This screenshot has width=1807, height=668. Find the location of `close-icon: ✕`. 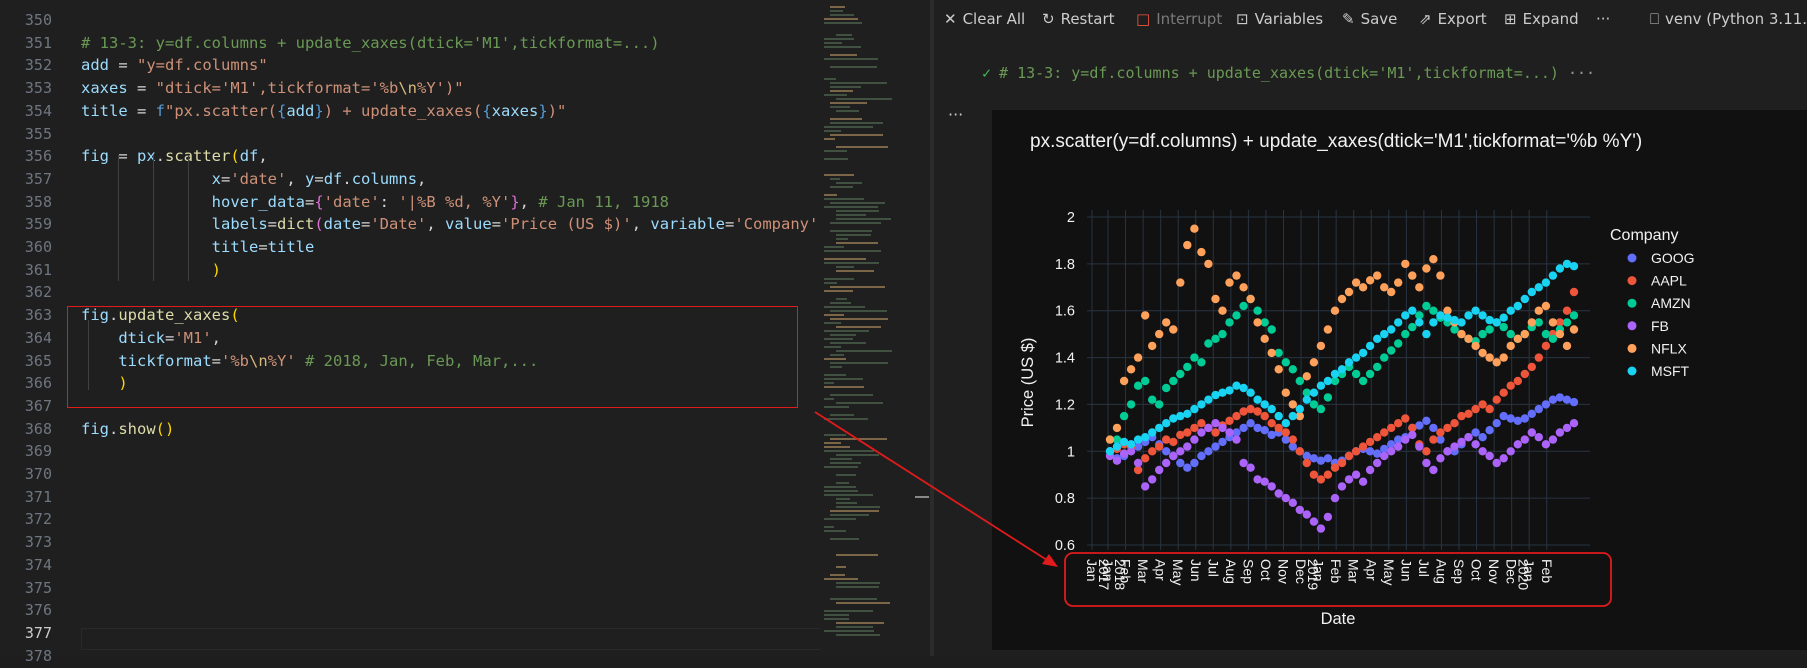

close-icon: ✕ is located at coordinates (950, 19).